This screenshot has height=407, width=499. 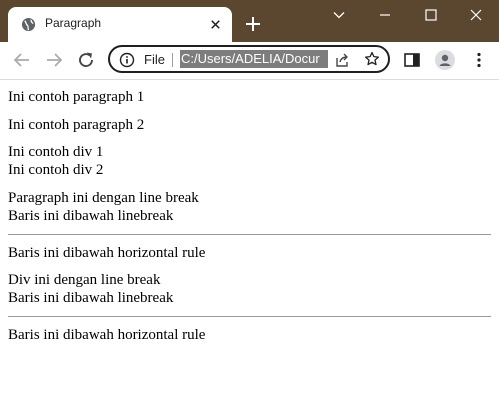 I want to click on chevron-down-icon, so click(x=339, y=15).